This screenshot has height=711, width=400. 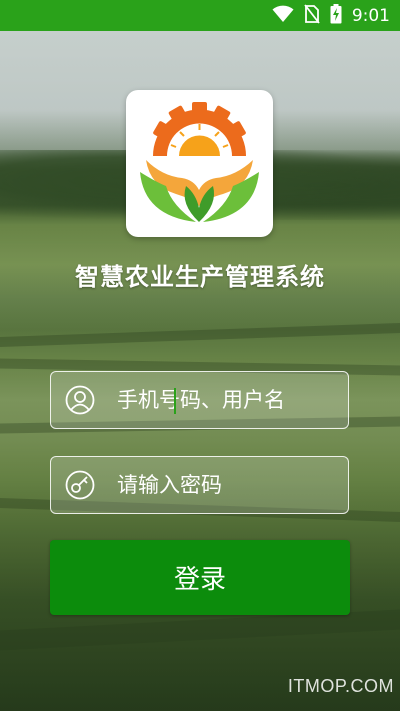 I want to click on status-bar: 9:01, so click(x=200, y=15).